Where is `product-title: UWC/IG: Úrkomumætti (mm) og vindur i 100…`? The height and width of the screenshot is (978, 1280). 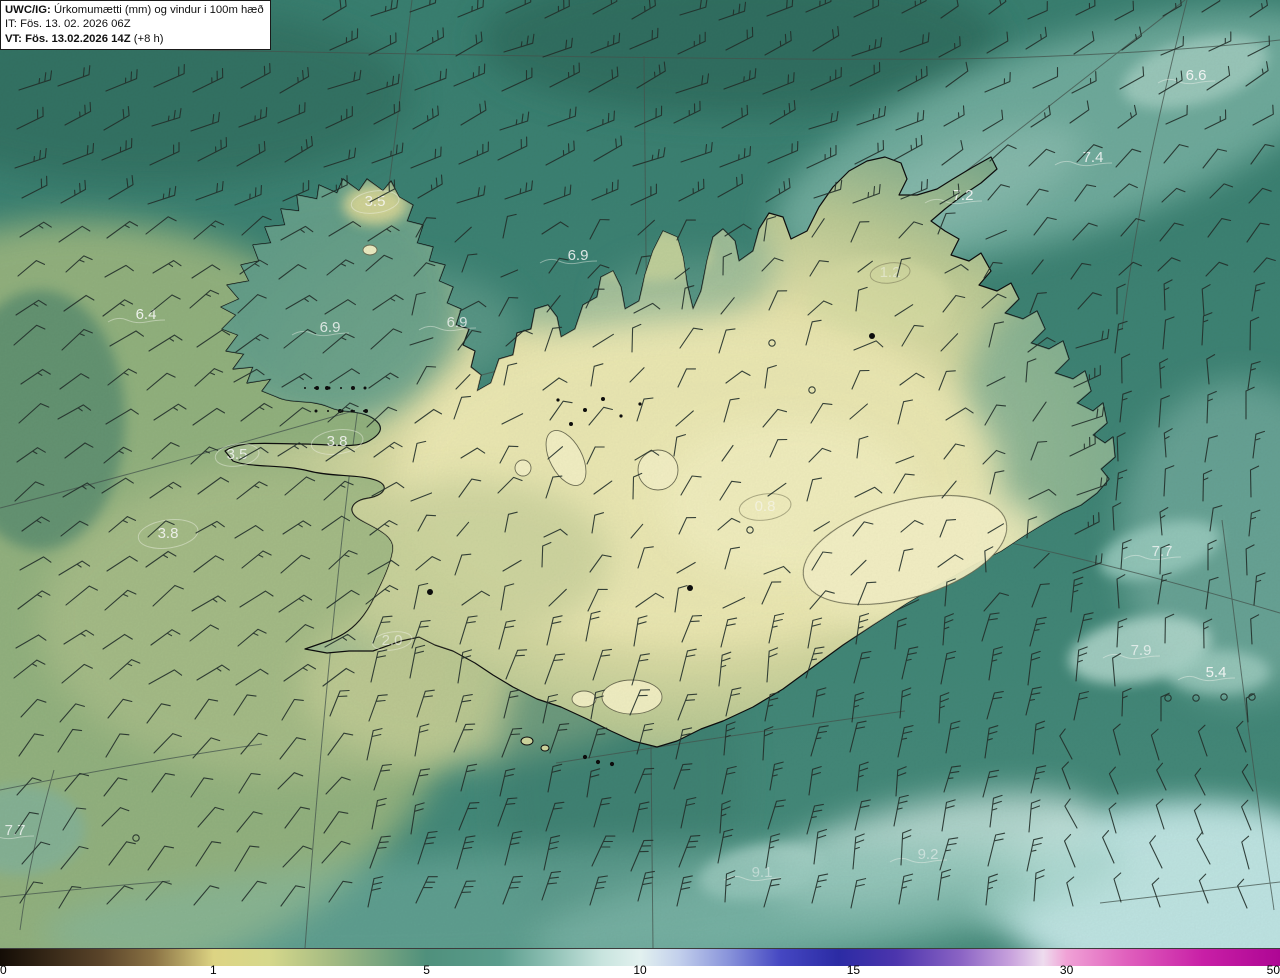
product-title: UWC/IG: Úrkomumætti (mm) og vindur i 100… is located at coordinates (134, 10).